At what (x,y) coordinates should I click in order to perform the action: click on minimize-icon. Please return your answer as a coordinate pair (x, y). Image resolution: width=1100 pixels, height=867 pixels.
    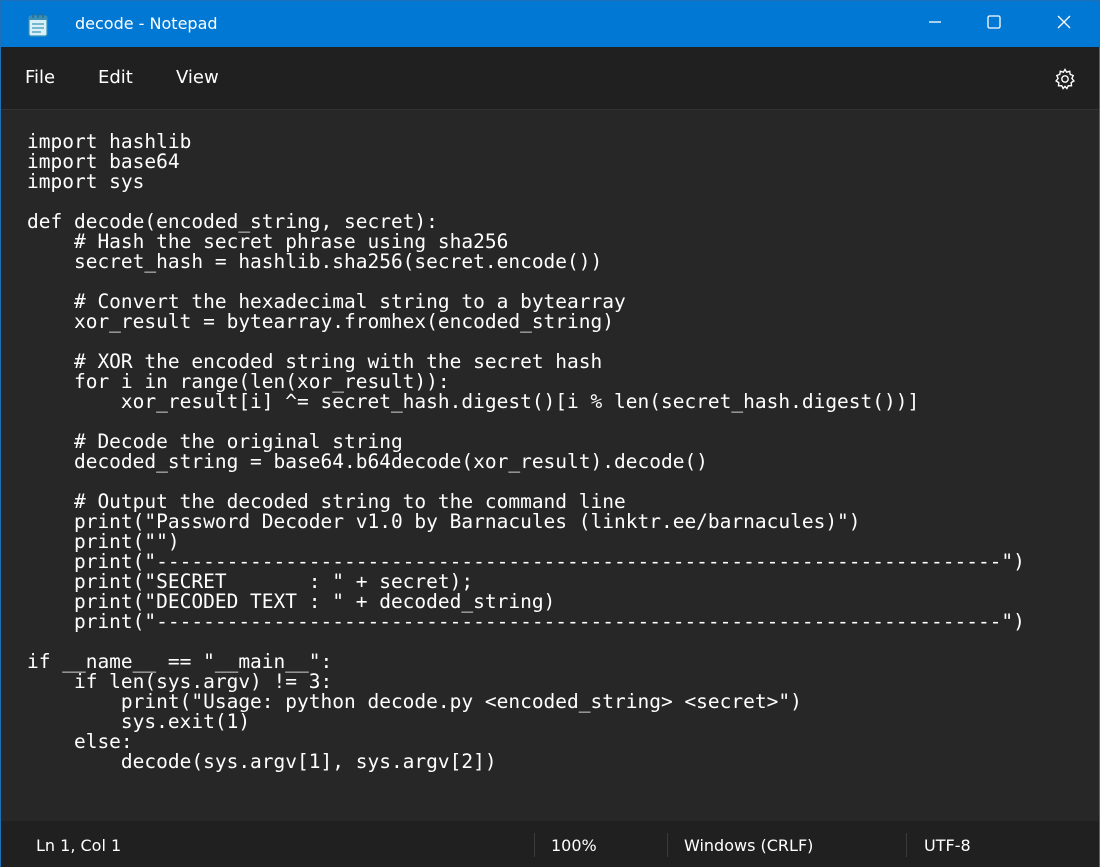
    Looking at the image, I should click on (935, 24).